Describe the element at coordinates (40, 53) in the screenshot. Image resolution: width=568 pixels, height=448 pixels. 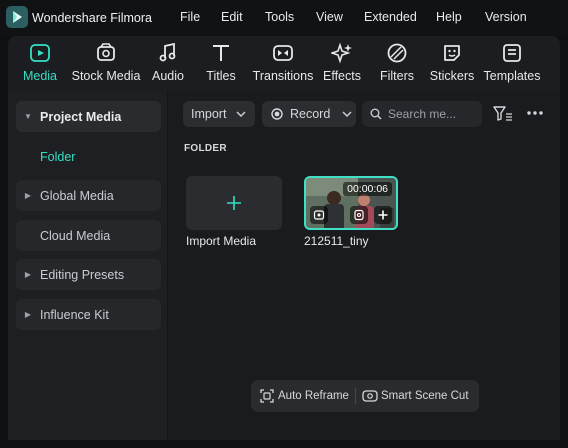
I see `media-icon` at that location.